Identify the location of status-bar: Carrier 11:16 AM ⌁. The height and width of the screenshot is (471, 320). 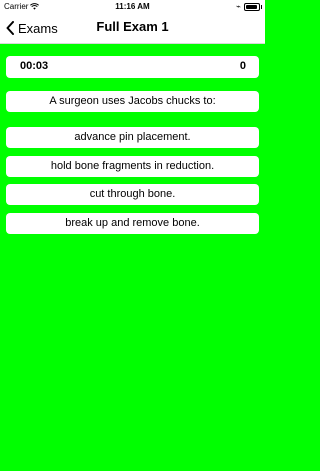
(132, 7).